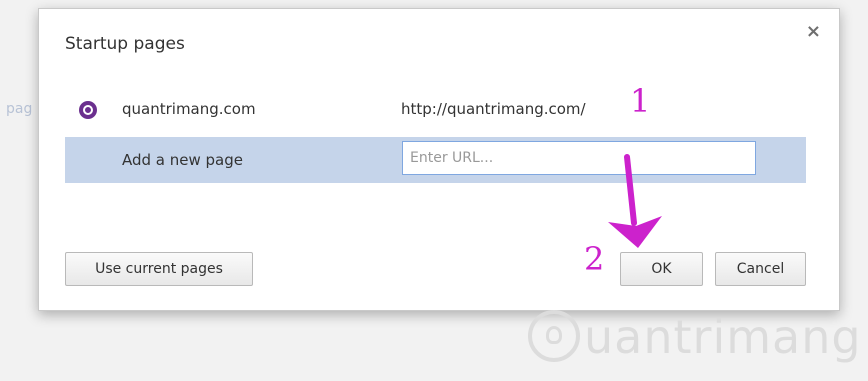  I want to click on site-favicon-icon, so click(88, 110).